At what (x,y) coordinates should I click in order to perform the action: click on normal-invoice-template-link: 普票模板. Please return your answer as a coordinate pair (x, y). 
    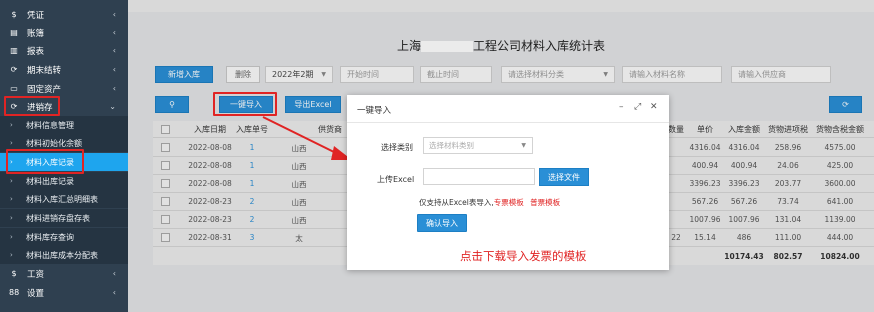
    Looking at the image, I should click on (545, 202).